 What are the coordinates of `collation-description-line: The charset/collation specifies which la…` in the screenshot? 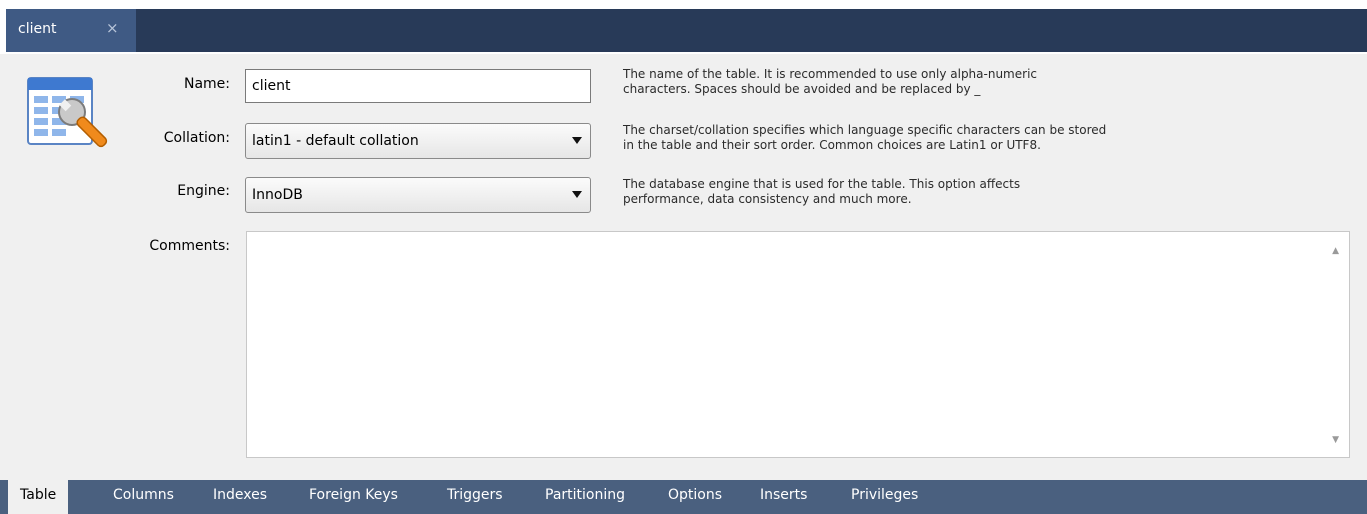 It's located at (865, 130).